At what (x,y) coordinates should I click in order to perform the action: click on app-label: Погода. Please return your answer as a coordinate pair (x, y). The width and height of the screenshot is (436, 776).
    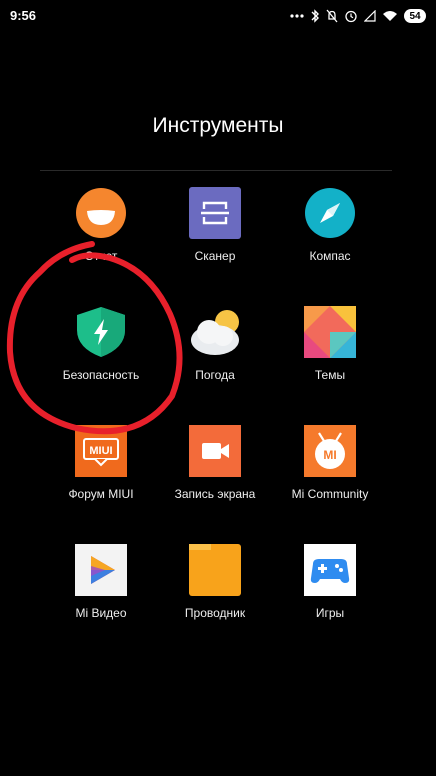
    Looking at the image, I should click on (215, 375).